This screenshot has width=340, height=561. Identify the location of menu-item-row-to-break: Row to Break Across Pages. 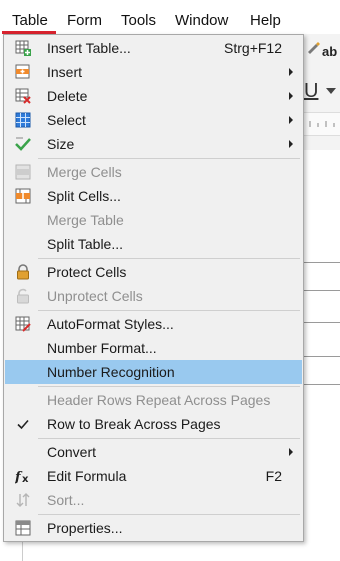
(153, 424).